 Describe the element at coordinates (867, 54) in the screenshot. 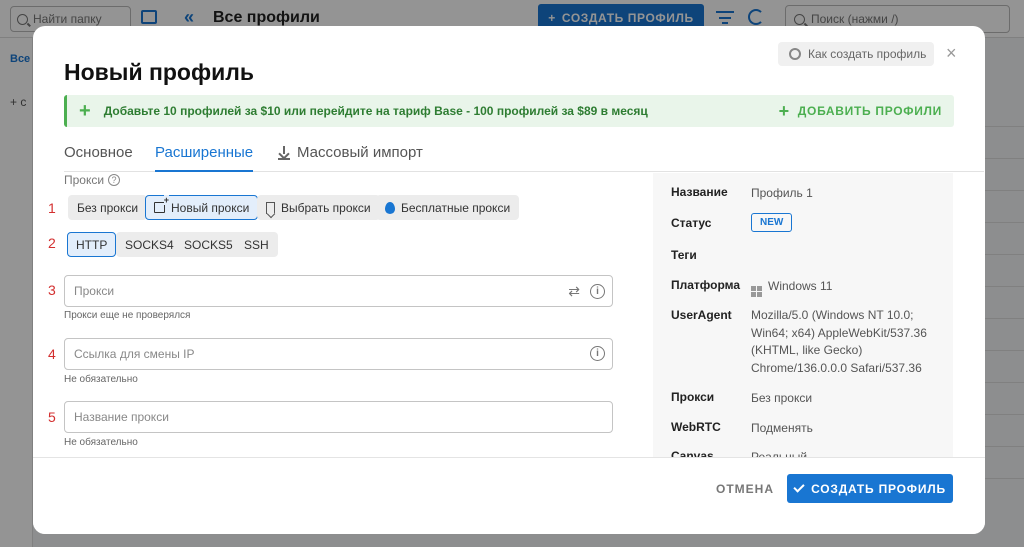

I see `how-to-label: Как создать профиль` at that location.